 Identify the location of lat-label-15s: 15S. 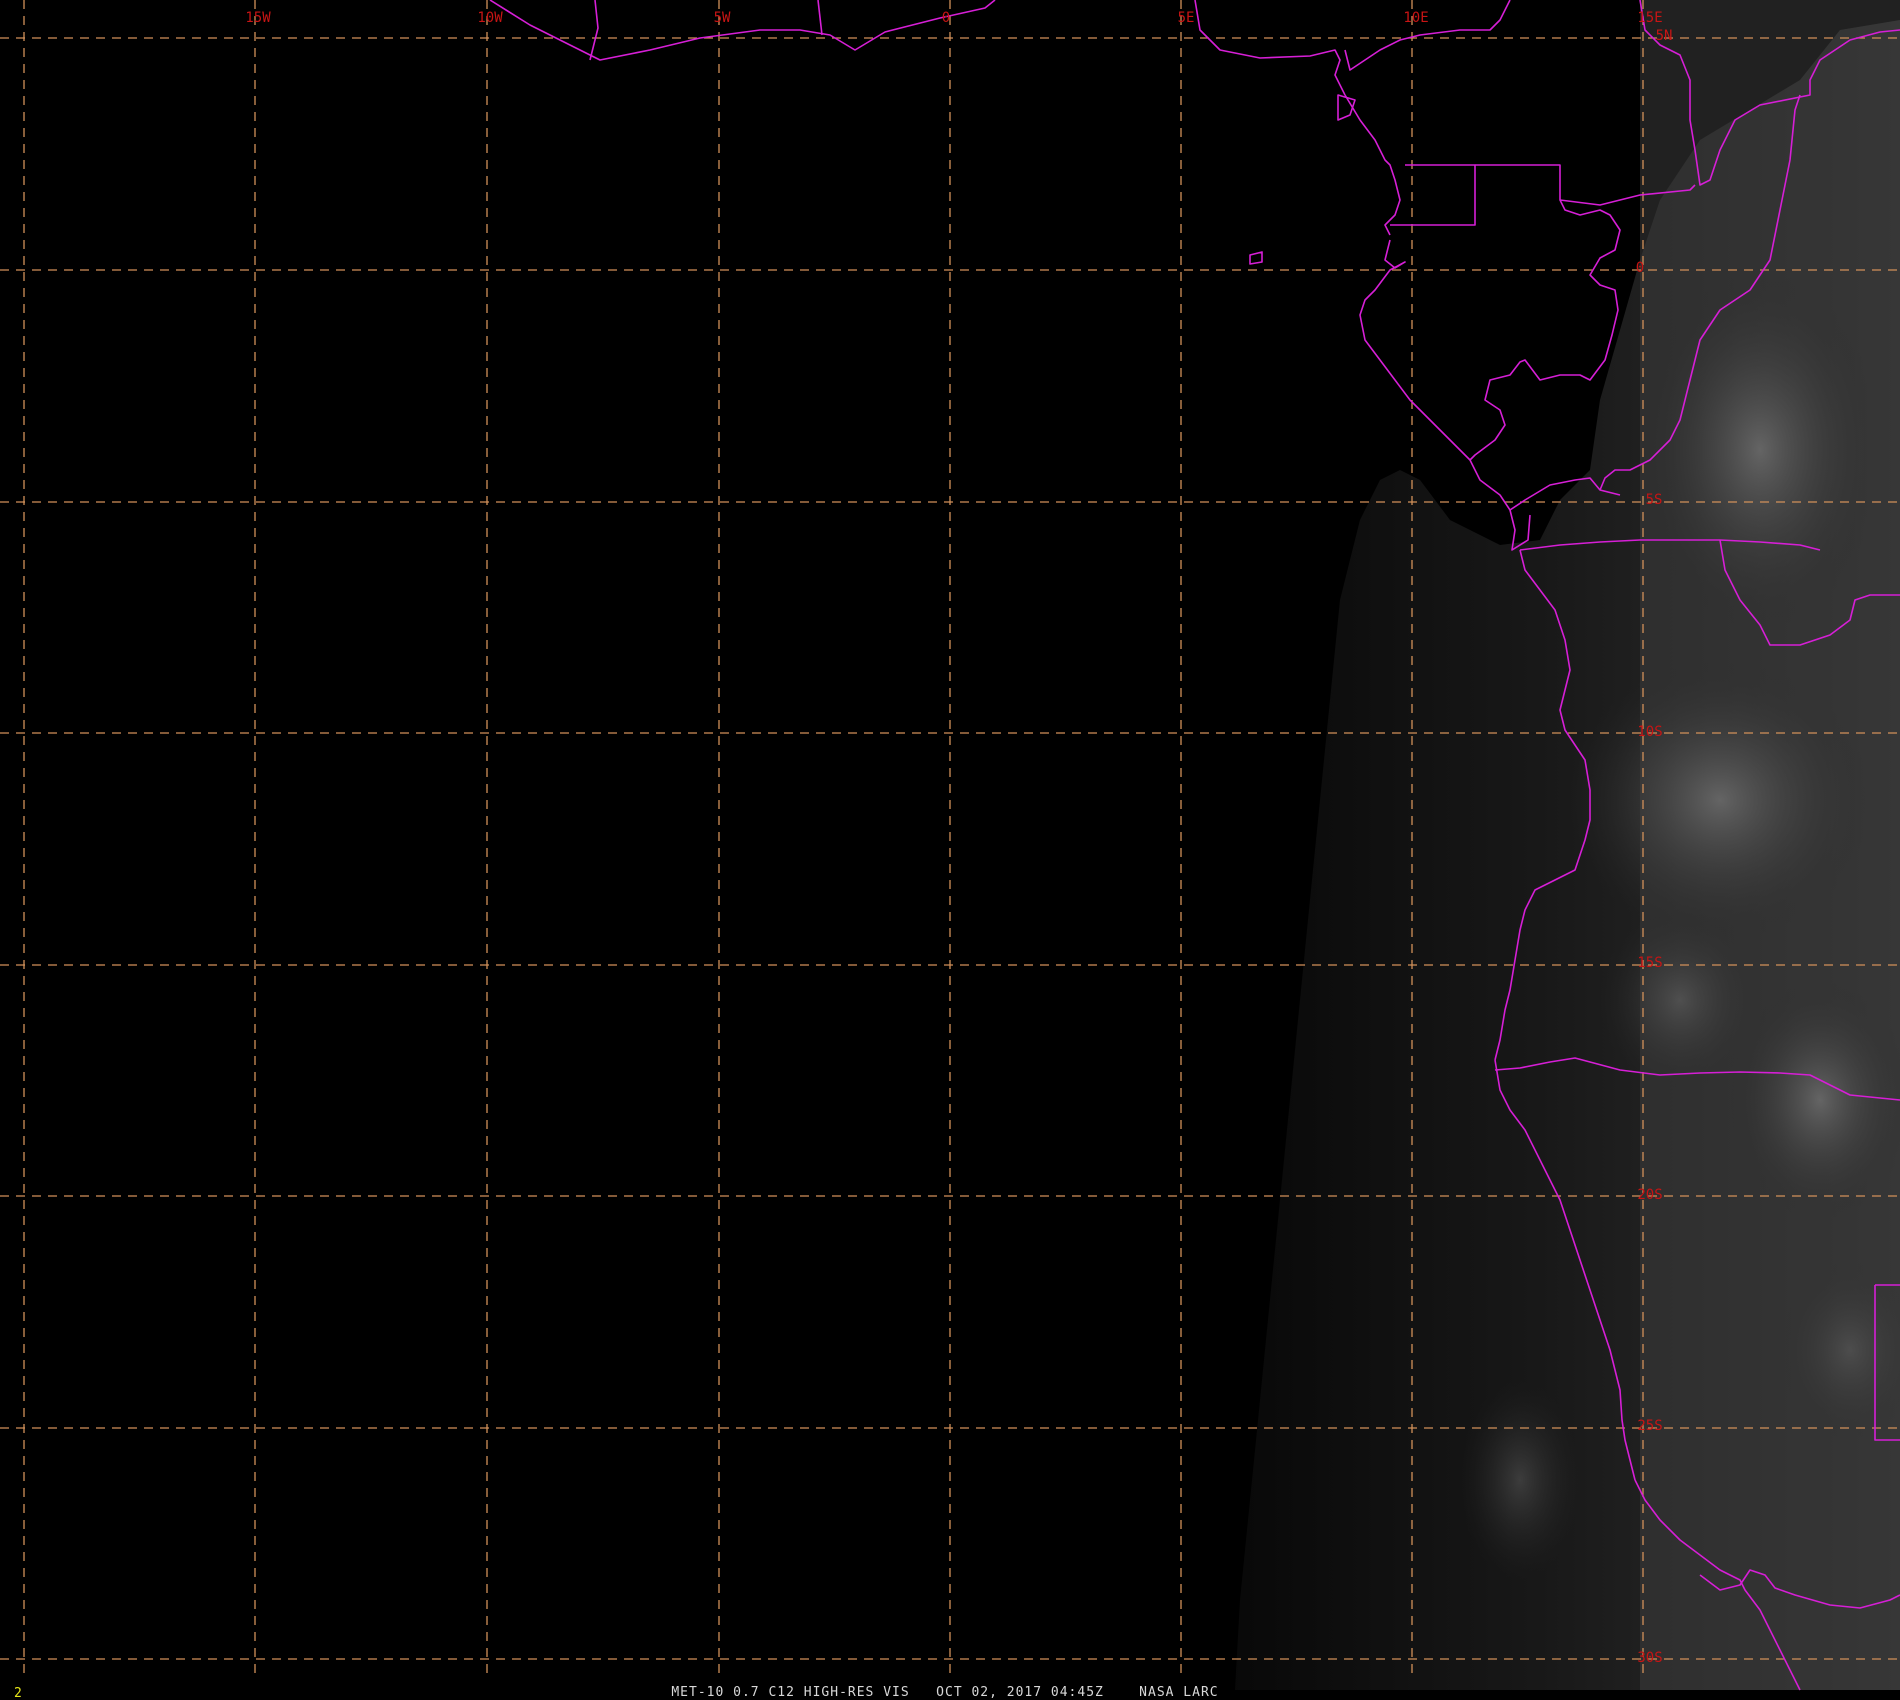
(1649, 963).